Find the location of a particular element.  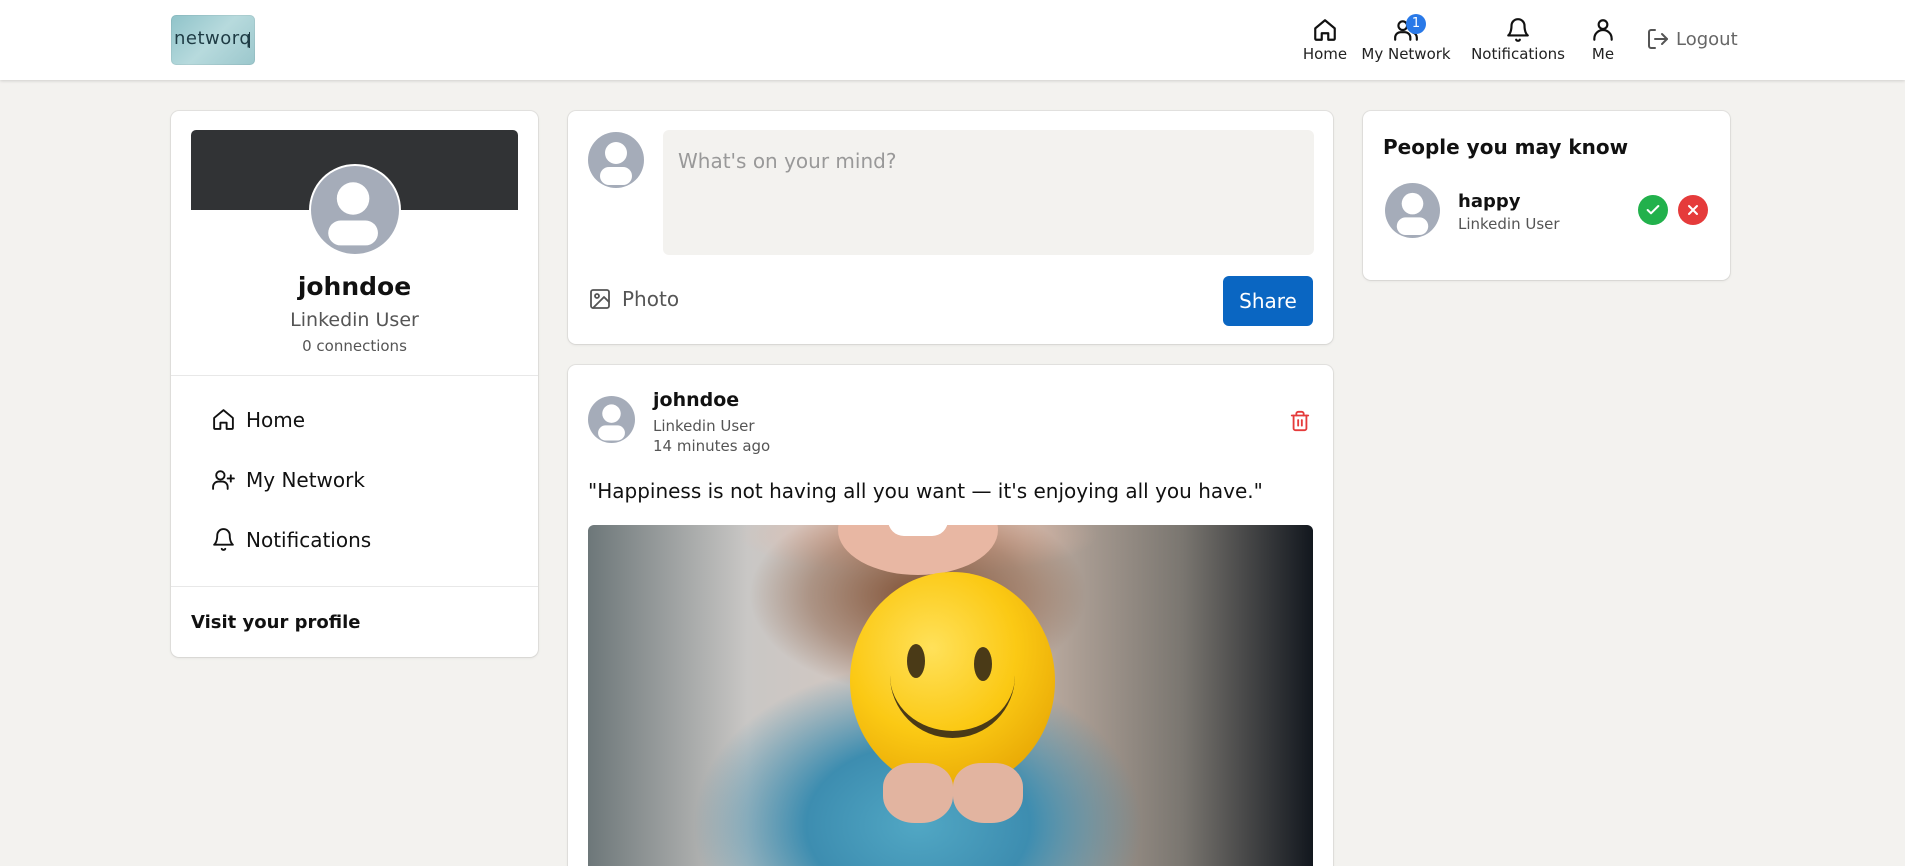

suggestion-avatar is located at coordinates (1412, 210).